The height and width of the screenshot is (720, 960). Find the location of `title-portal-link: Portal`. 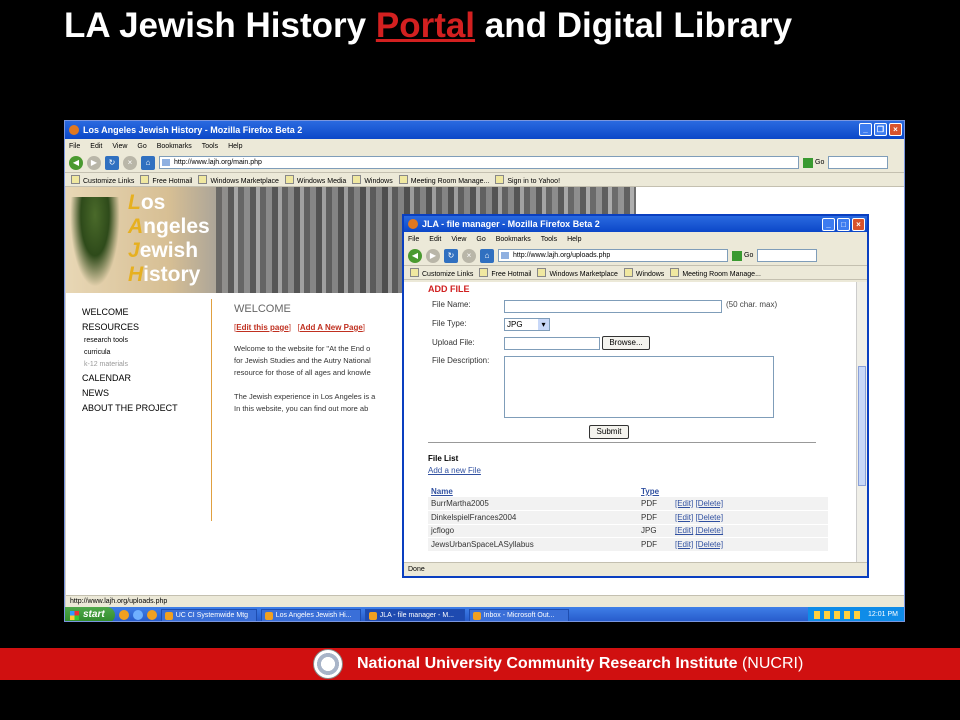

title-portal-link: Portal is located at coordinates (425, 25).